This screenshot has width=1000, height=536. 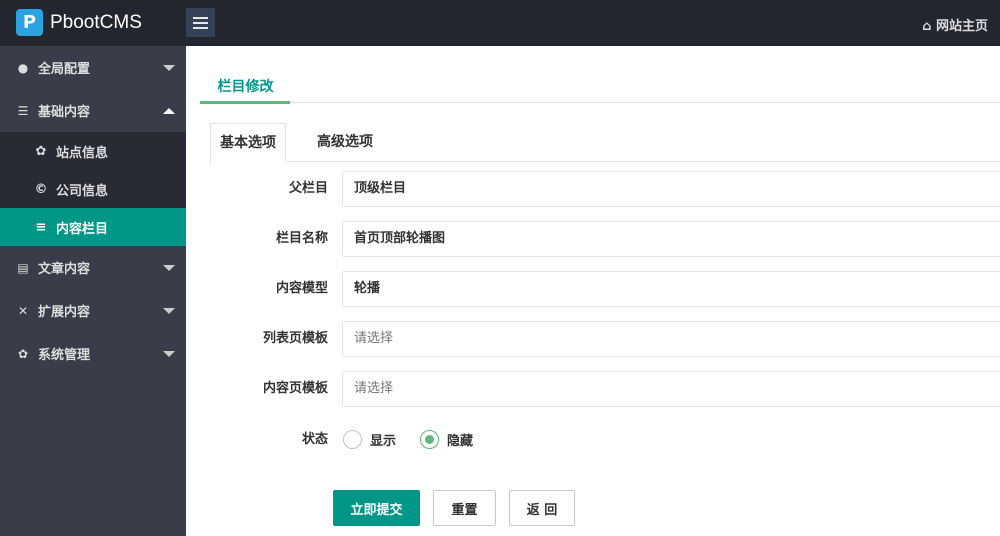 What do you see at coordinates (308, 188) in the screenshot?
I see `parent-label: 父栏目` at bounding box center [308, 188].